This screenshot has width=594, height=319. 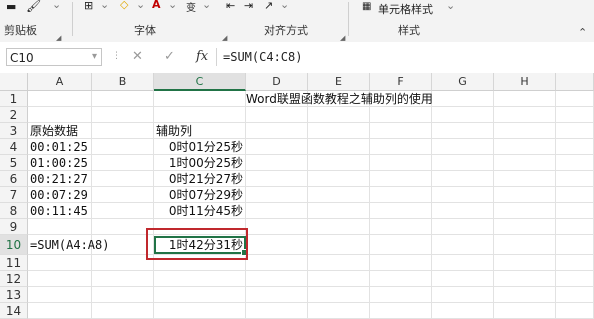 What do you see at coordinates (405, 9) in the screenshot?
I see `cell-styles-button: 单元格样式` at bounding box center [405, 9].